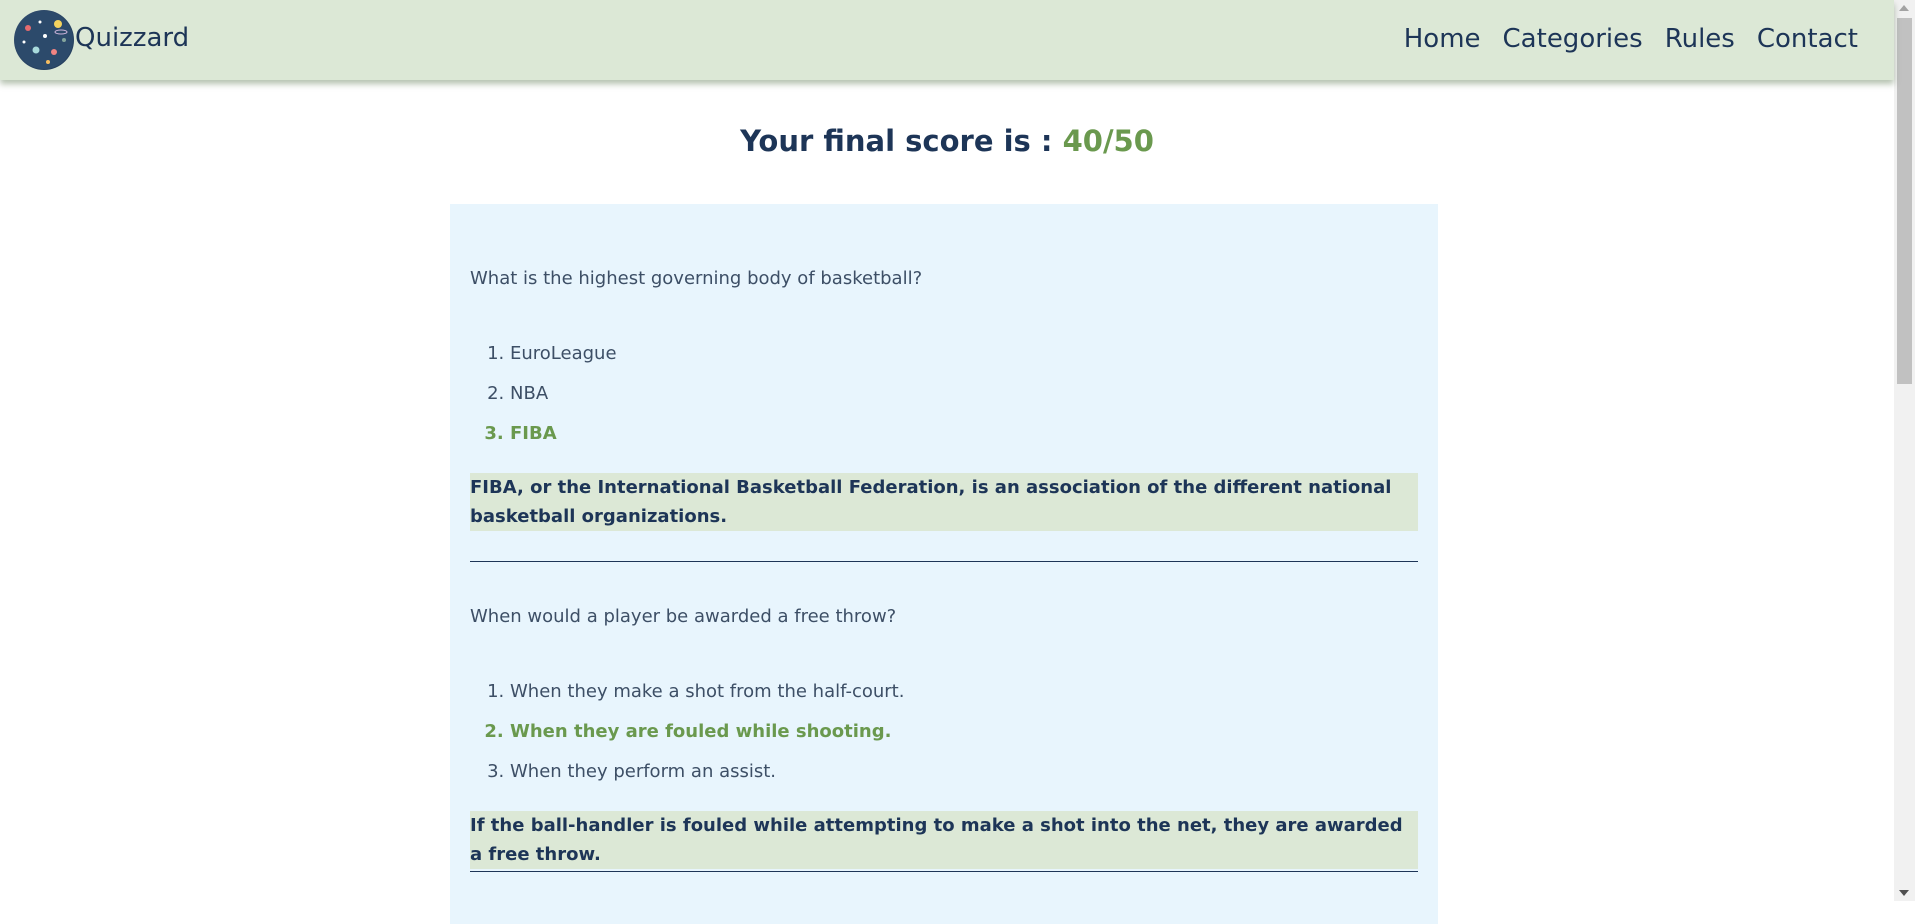  I want to click on answer-option: When they perform an assist., so click(707, 778).